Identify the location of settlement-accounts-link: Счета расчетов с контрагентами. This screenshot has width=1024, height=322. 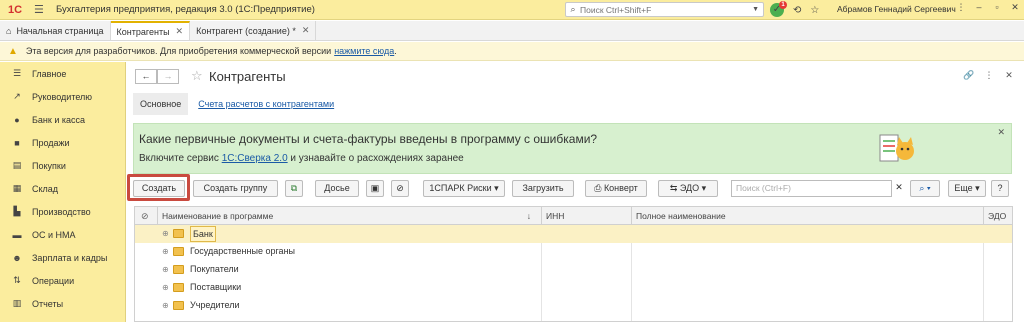
(266, 104).